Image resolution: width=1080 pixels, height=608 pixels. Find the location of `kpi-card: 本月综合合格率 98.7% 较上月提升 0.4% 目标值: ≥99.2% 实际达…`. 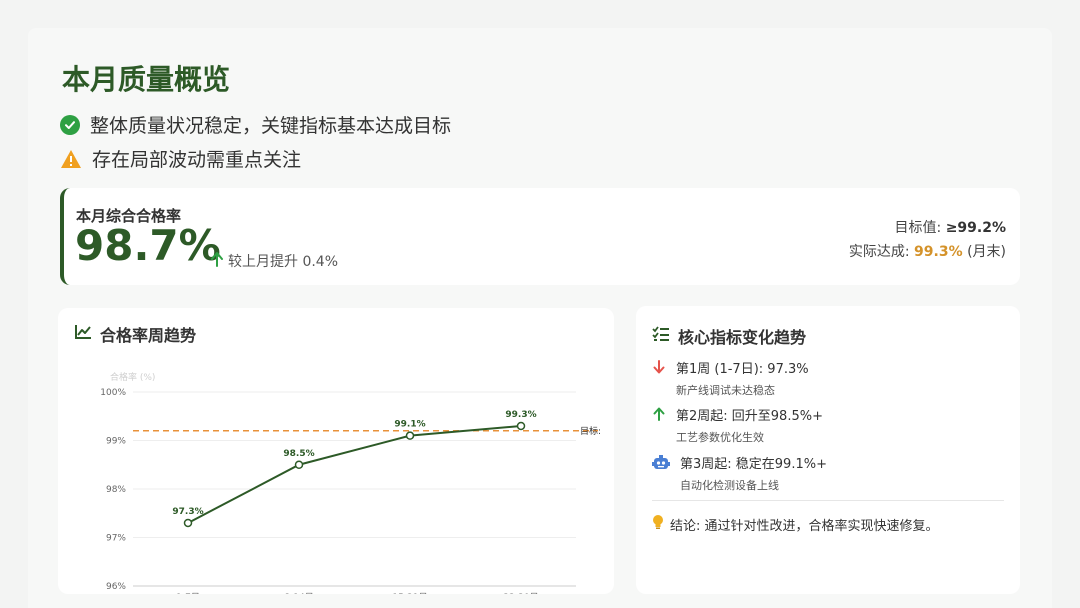

kpi-card: 本月综合合格率 98.7% 较上月提升 0.4% 目标值: ≥99.2% 实际达… is located at coordinates (540, 236).